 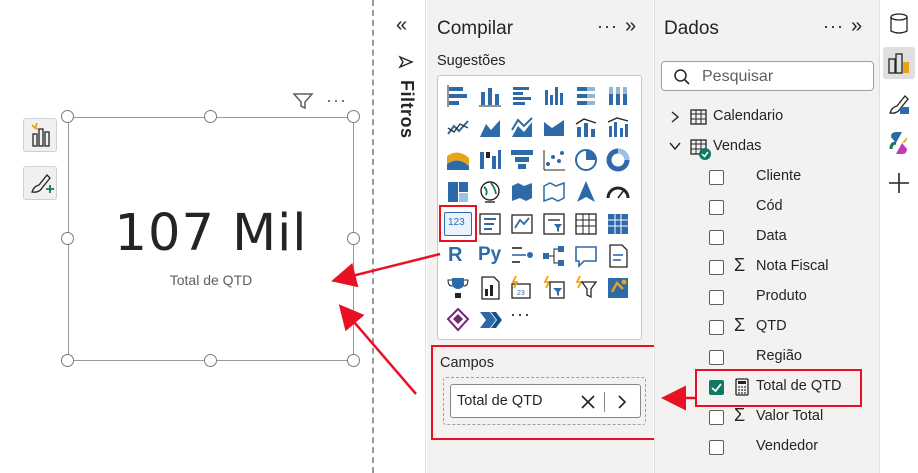 What do you see at coordinates (767, 447) in the screenshot?
I see `field-row-vendedor: Vendedor` at bounding box center [767, 447].